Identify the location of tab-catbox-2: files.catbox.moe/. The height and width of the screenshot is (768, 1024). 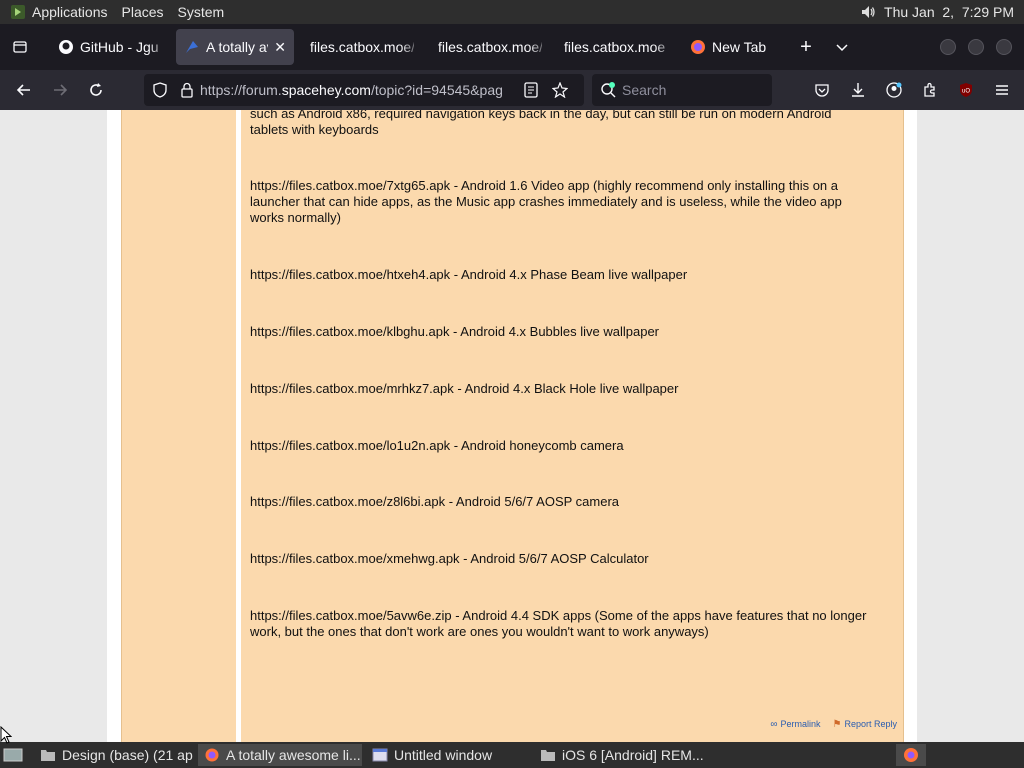
(490, 47).